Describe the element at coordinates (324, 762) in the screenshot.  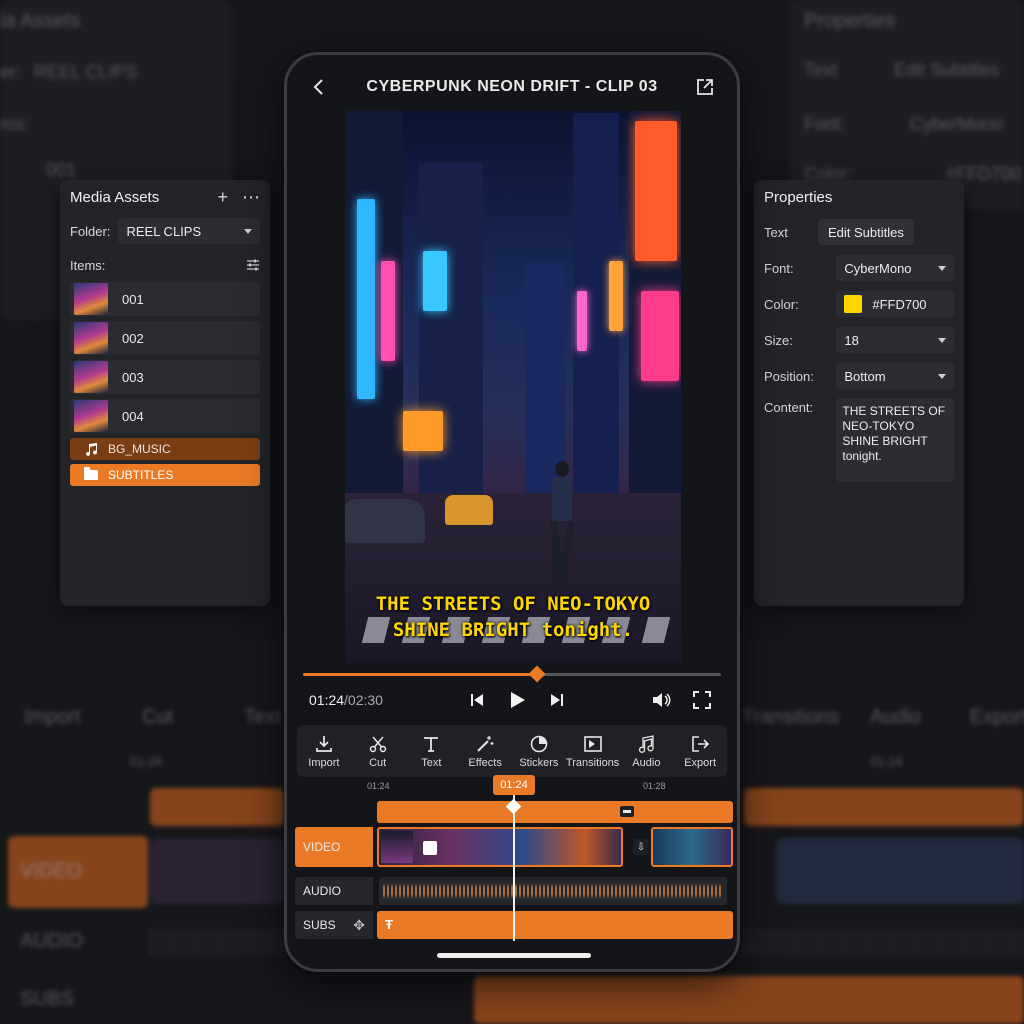
I see `tool-label: Import` at that location.